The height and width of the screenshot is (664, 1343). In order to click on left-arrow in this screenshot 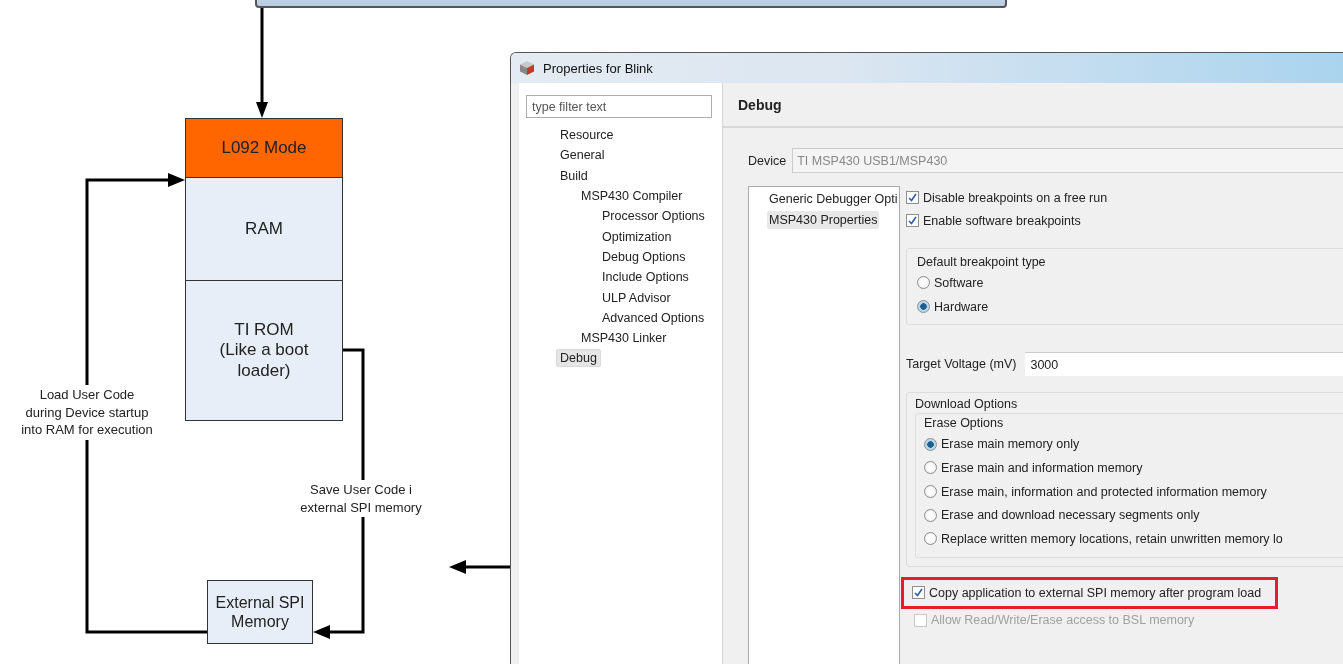, I will do `click(479, 567)`.